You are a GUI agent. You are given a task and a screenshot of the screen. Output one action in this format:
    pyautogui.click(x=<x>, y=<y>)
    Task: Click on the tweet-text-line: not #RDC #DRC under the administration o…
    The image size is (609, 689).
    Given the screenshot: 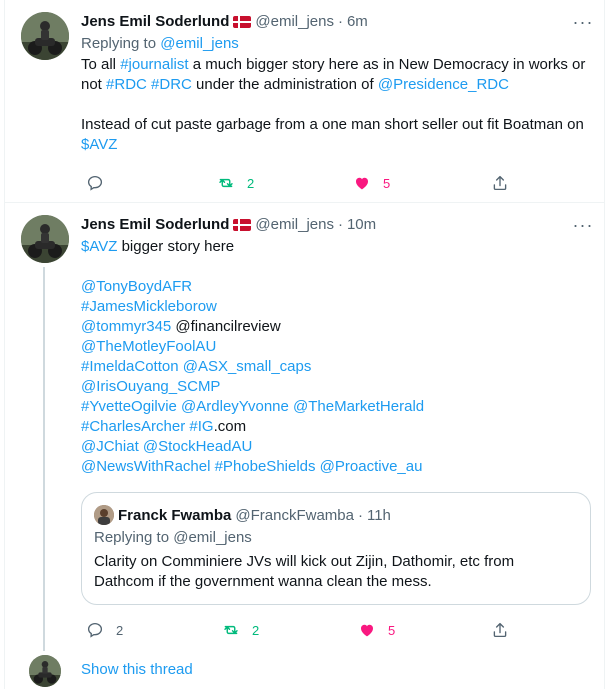 What is the action you would take?
    pyautogui.click(x=337, y=85)
    